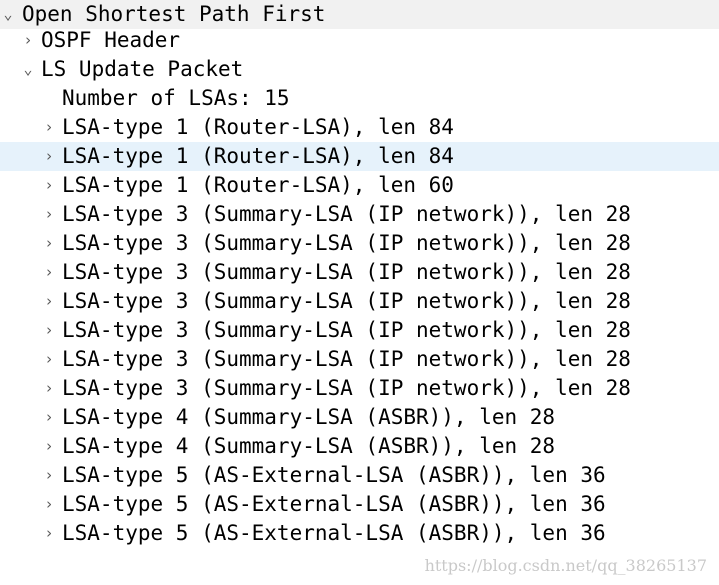  What do you see at coordinates (359, 40) in the screenshot?
I see `tree-row-ospf-header: › OSPF Header` at bounding box center [359, 40].